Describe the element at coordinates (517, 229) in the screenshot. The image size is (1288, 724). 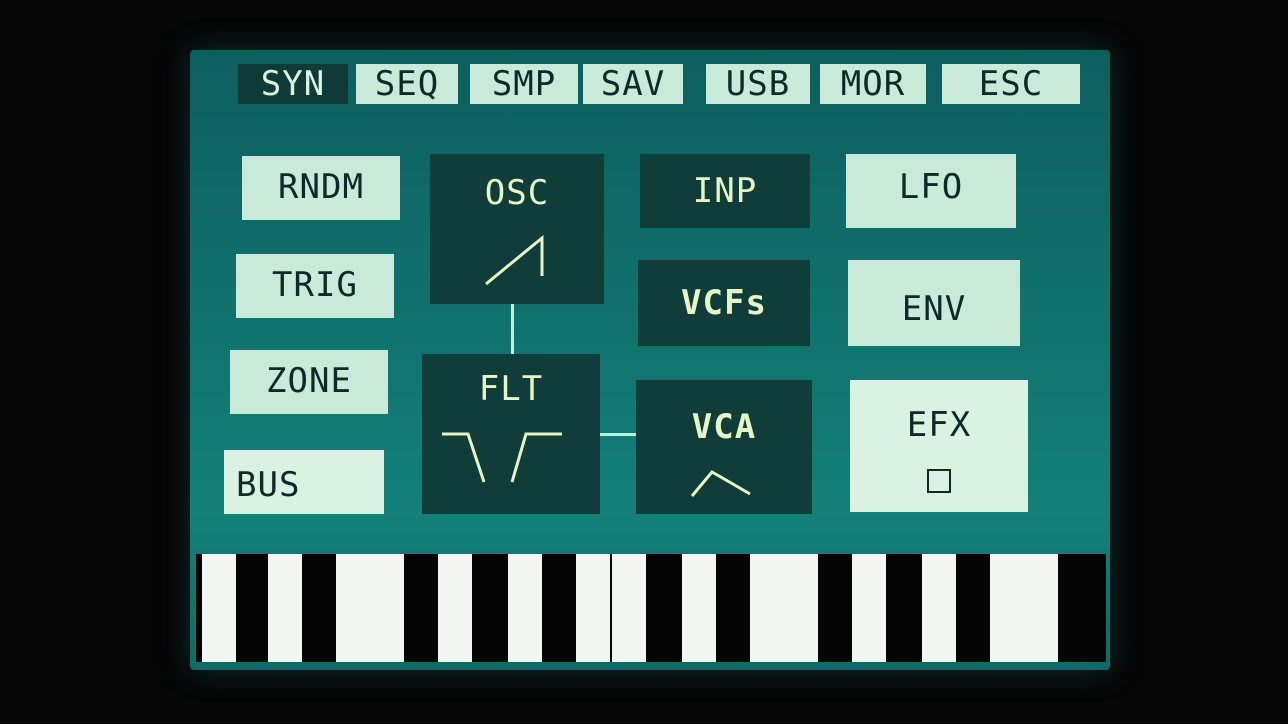
I see `osc-block: OSC` at that location.